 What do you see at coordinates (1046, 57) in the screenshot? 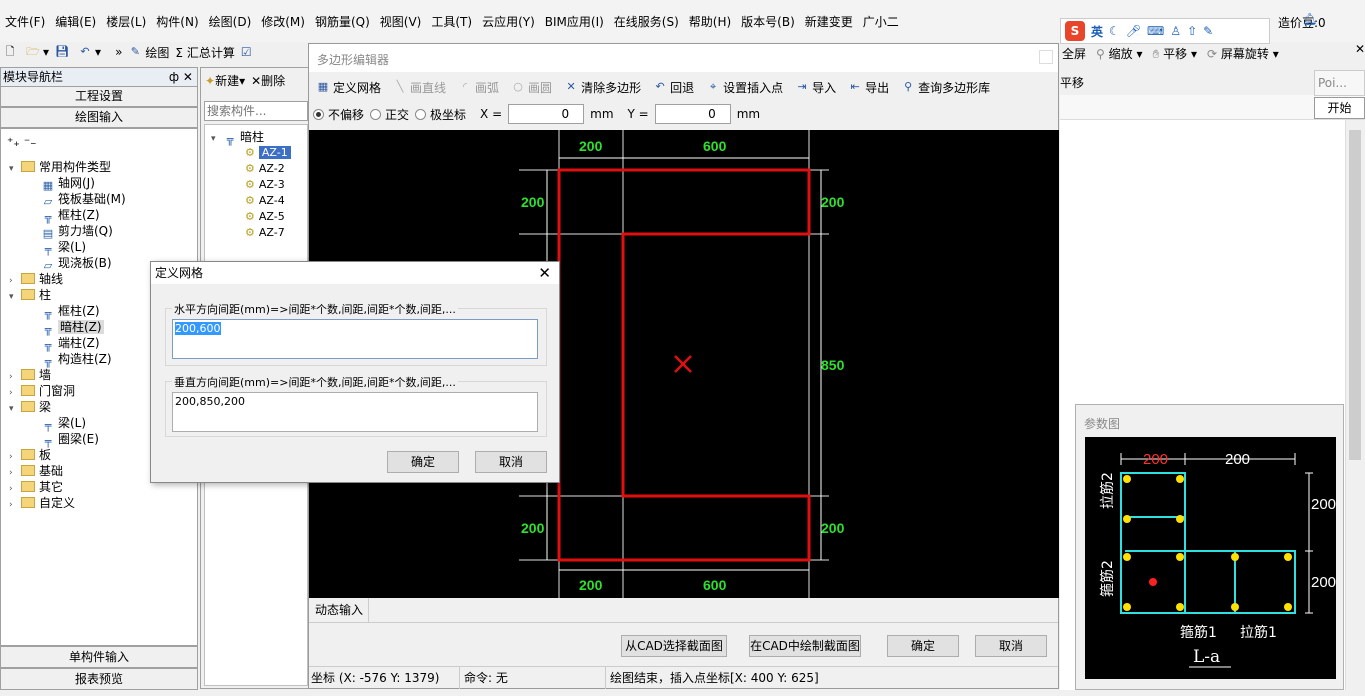
I see `editor-close-icon` at bounding box center [1046, 57].